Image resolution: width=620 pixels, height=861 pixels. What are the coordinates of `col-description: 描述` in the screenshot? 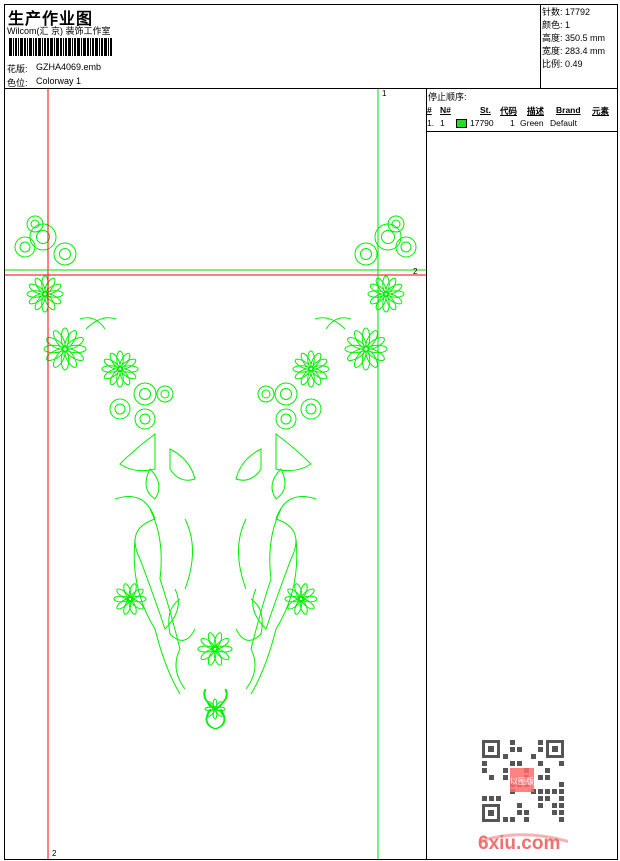 It's located at (536, 111).